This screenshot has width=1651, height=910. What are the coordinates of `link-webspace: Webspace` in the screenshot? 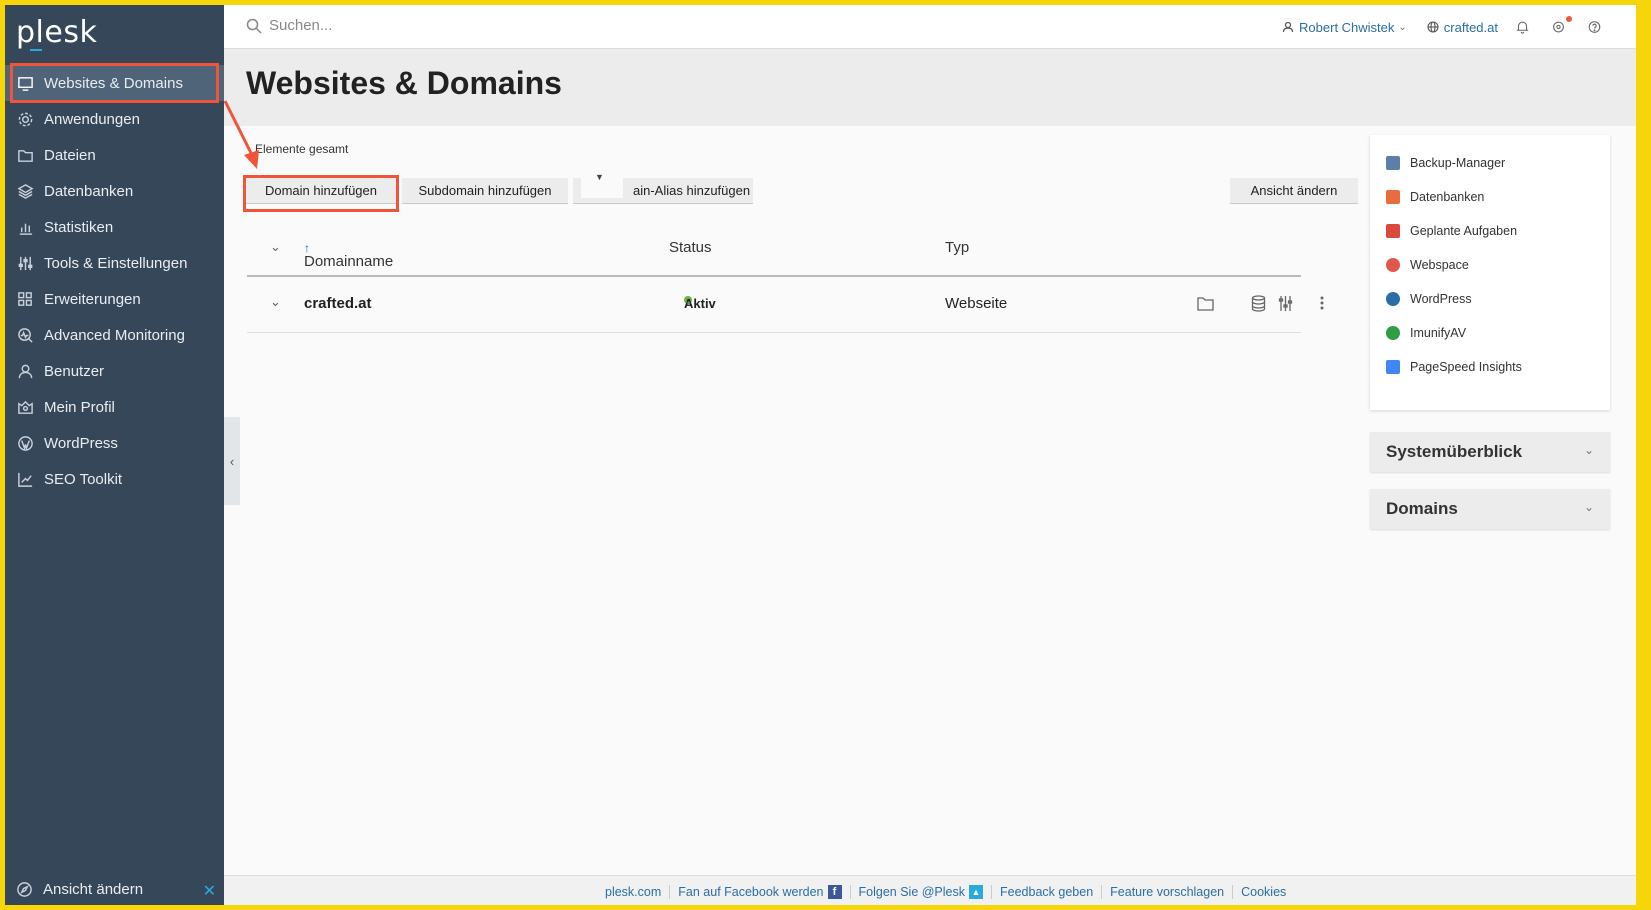 It's located at (1427, 265).